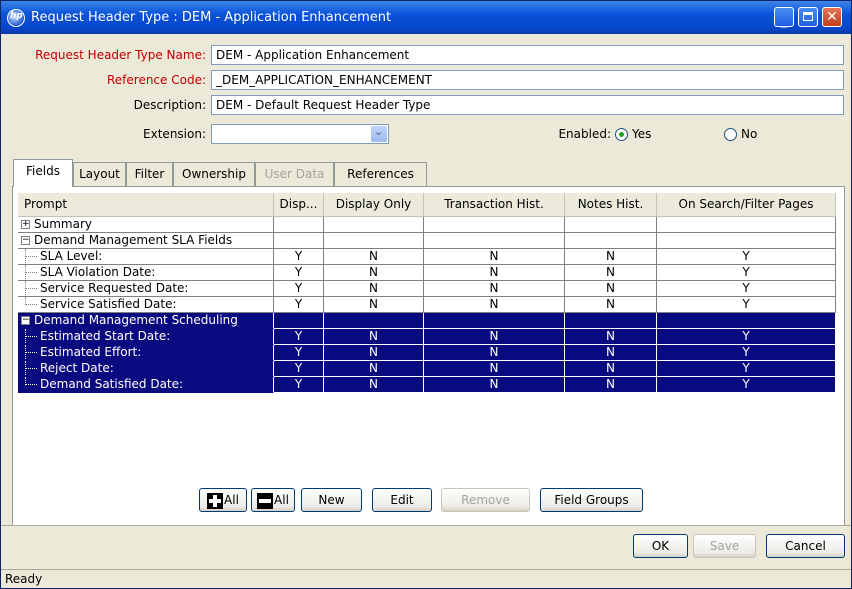 Image resolution: width=852 pixels, height=589 pixels. What do you see at coordinates (402, 500) in the screenshot?
I see `edit-button: Edit` at bounding box center [402, 500].